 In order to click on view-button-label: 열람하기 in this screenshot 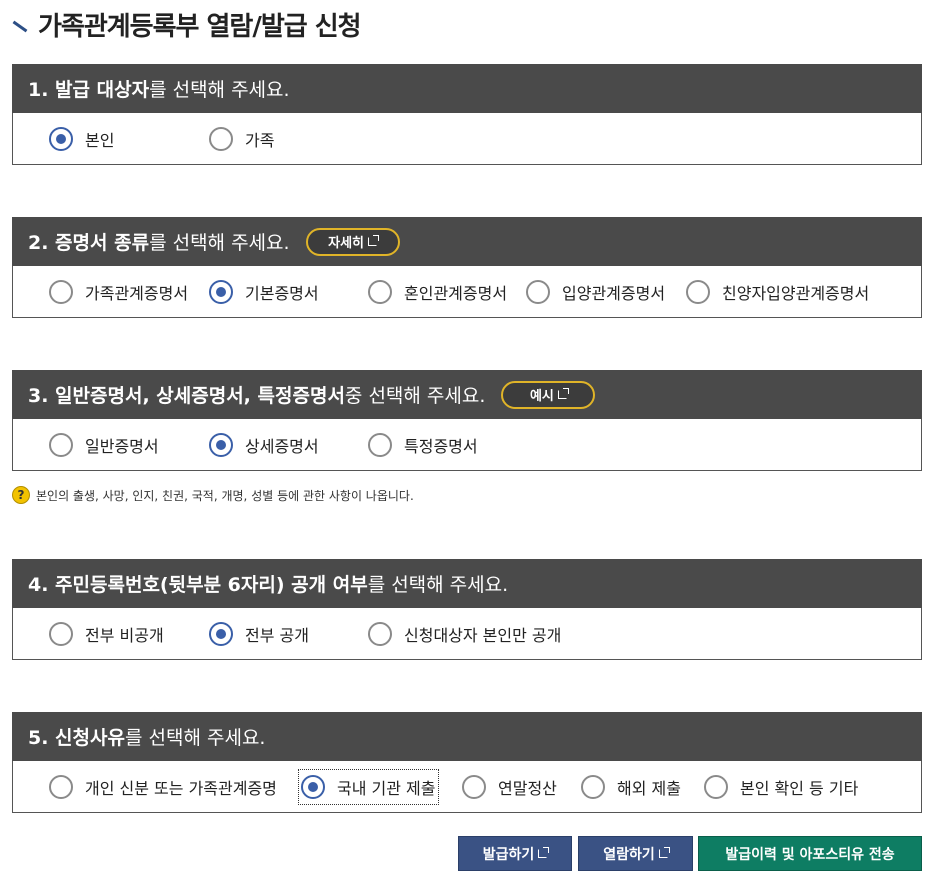, I will do `click(629, 854)`.